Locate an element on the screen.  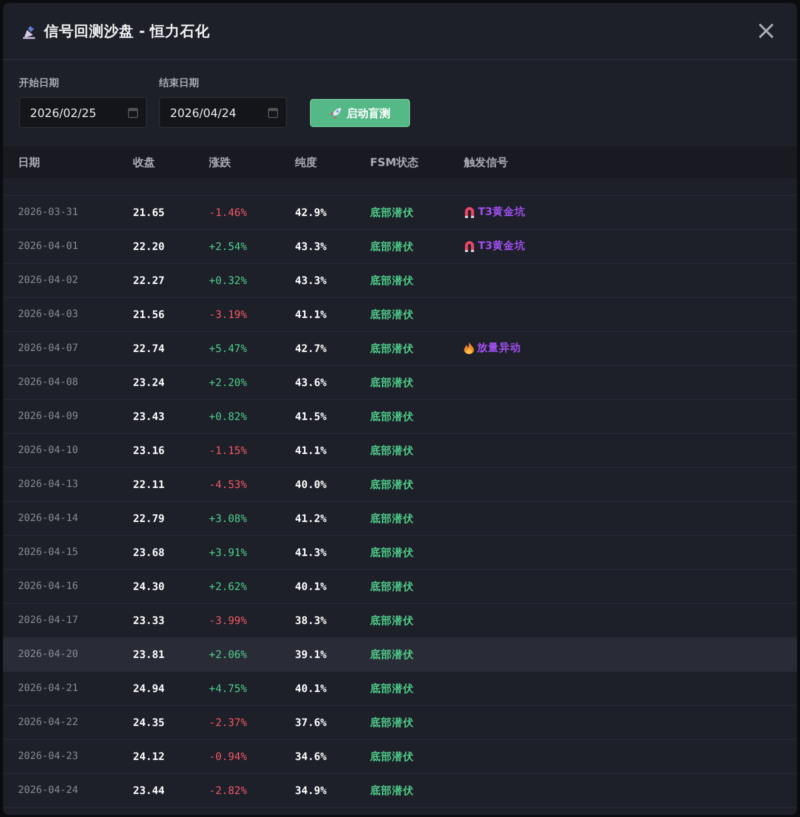
close-cell-text: 24.12 is located at coordinates (149, 756).